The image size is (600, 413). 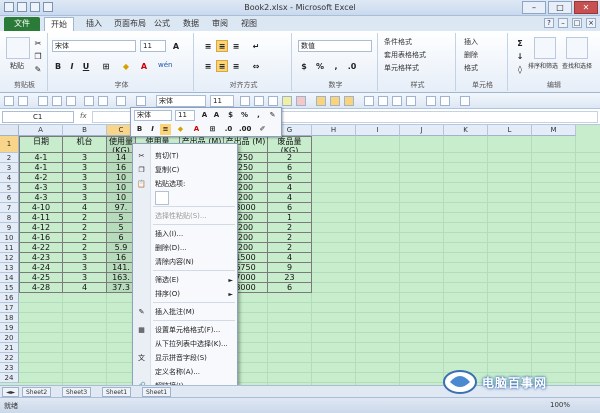 What do you see at coordinates (41, 218) in the screenshot?
I see `data-cell: 4-11` at bounding box center [41, 218].